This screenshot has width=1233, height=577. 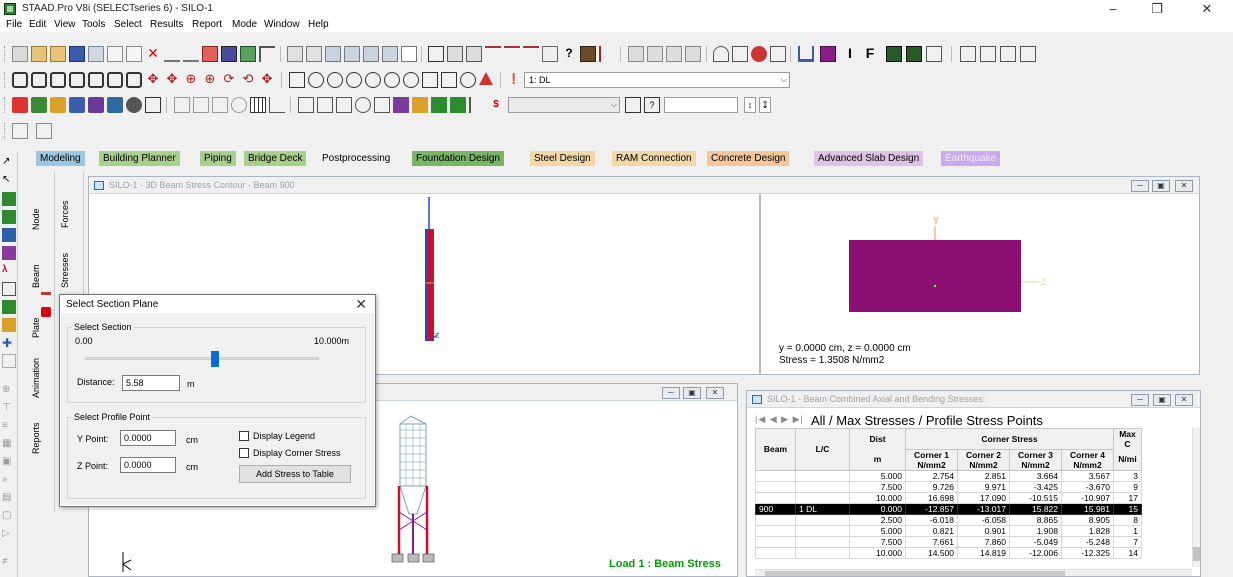 I want to click on section-display-icon, so click(x=96, y=105).